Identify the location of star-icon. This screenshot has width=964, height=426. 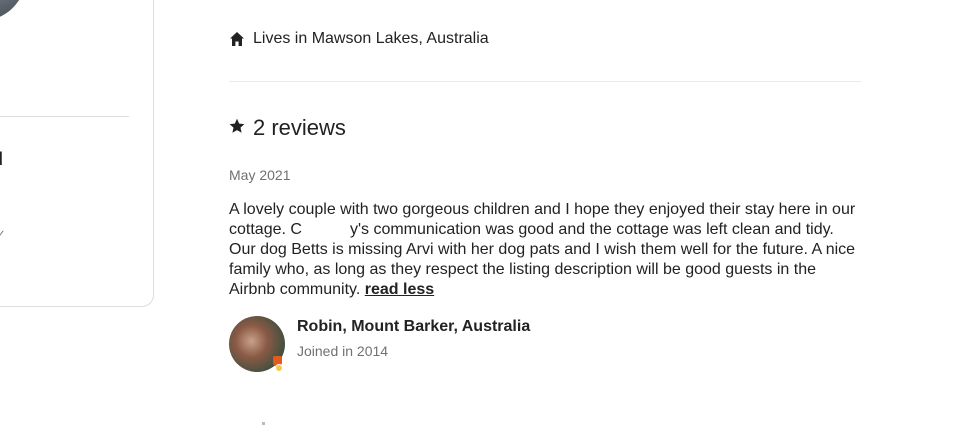
(237, 128).